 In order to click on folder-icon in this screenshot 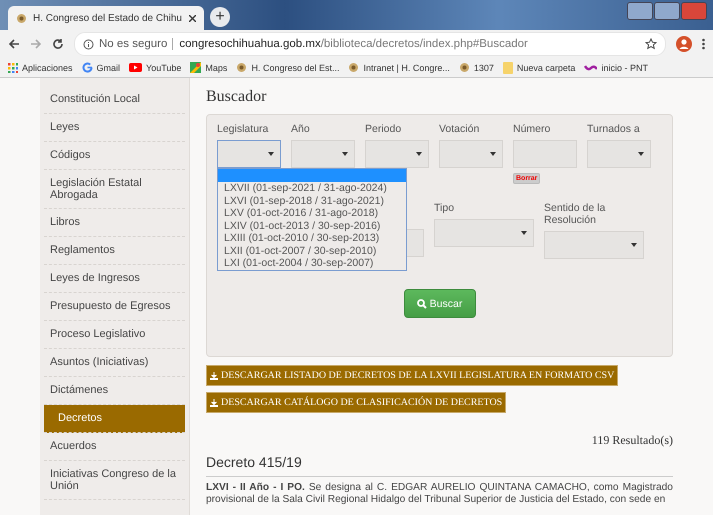, I will do `click(507, 68)`.